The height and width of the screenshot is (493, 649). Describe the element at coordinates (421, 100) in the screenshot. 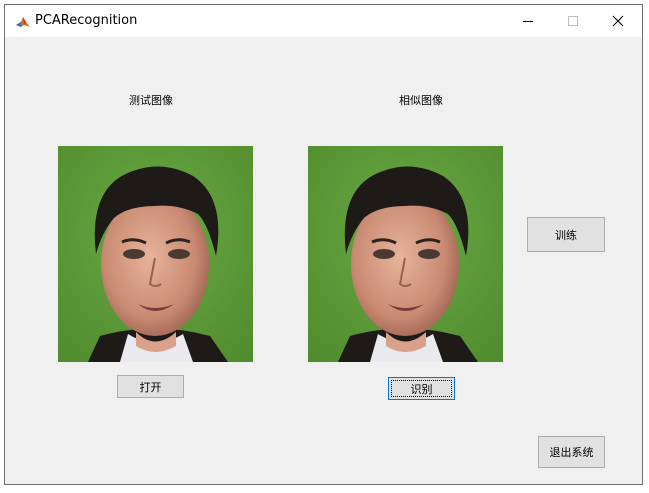

I see `similar-image-label: 相似图像` at that location.